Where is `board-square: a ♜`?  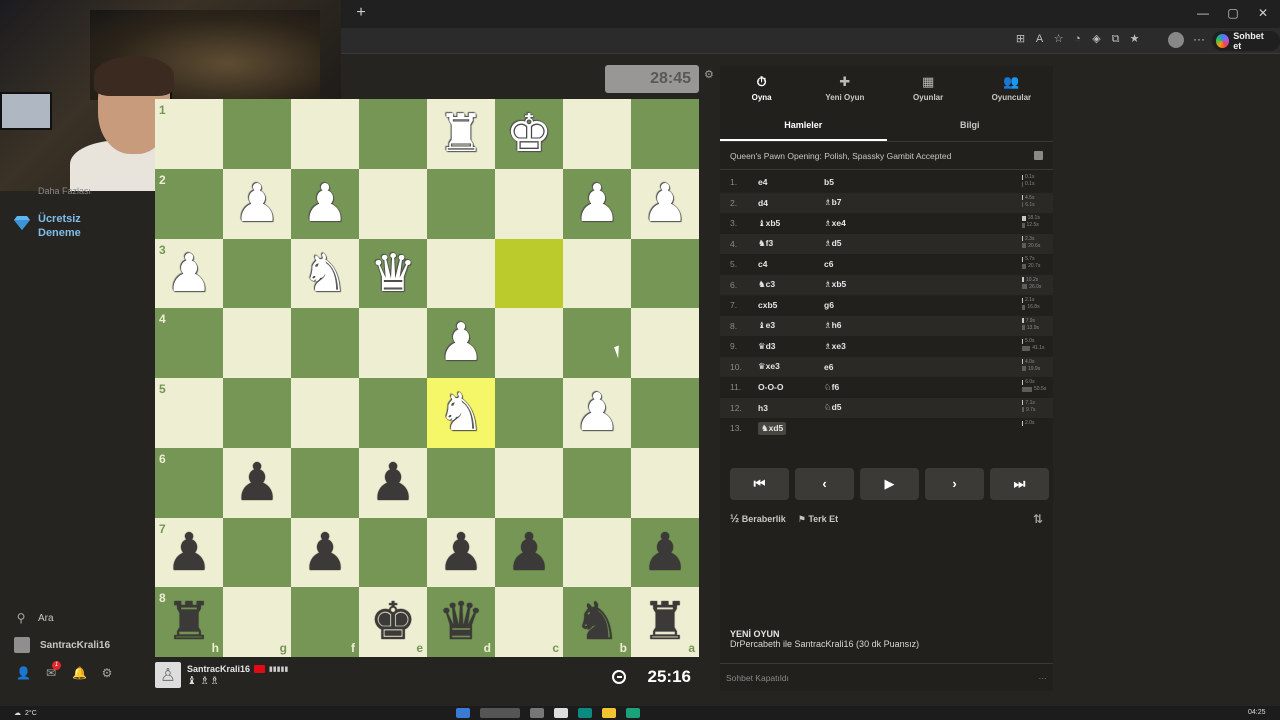
board-square: a ♜ is located at coordinates (665, 622).